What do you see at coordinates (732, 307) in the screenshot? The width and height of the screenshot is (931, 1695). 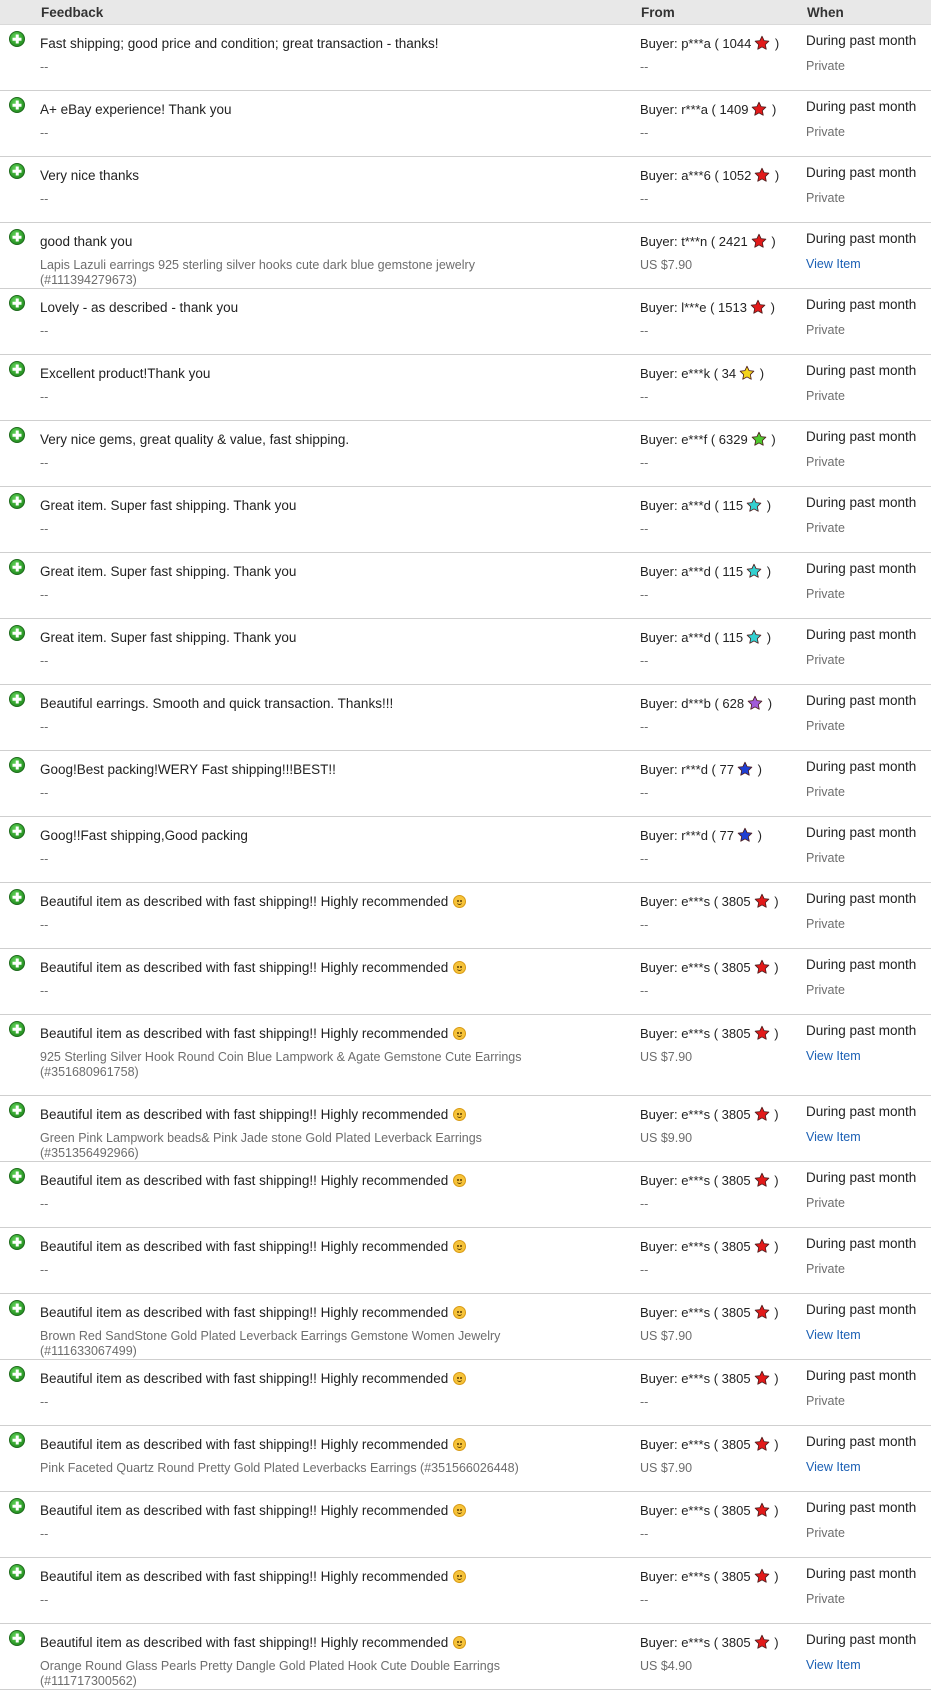 I see `buyer-score: 1513` at bounding box center [732, 307].